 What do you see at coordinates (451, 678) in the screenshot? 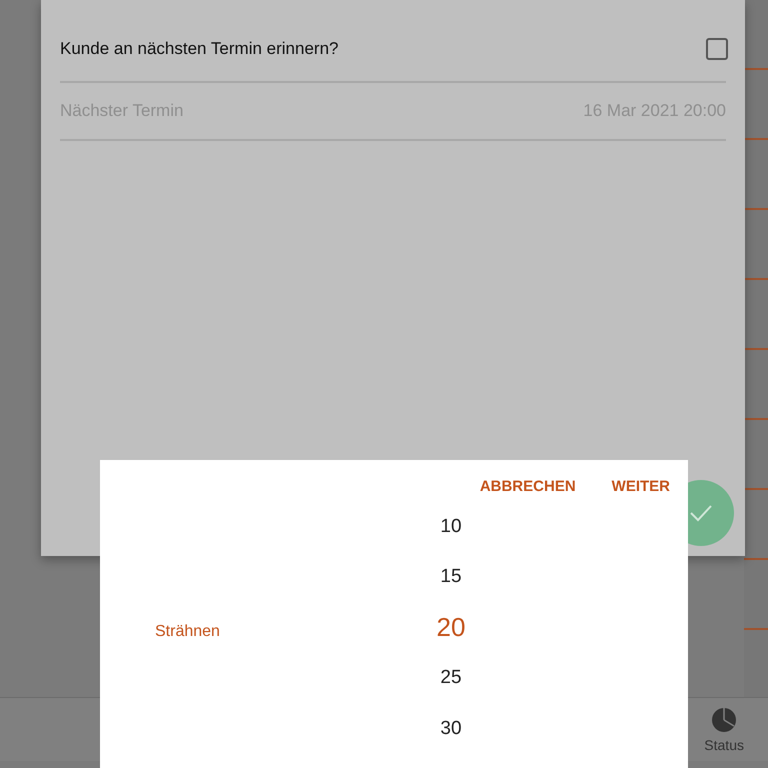
I see `picker-option: 25` at bounding box center [451, 678].